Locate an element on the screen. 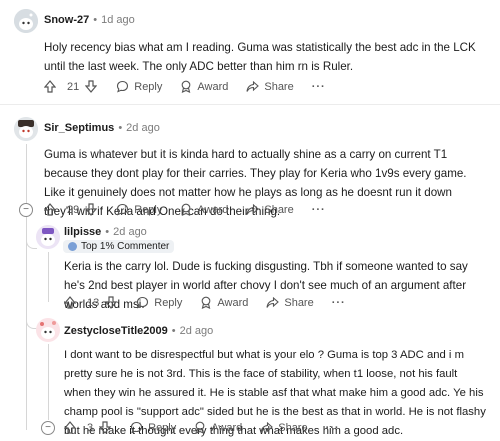  vote-group: 3 is located at coordinates (90, 427).